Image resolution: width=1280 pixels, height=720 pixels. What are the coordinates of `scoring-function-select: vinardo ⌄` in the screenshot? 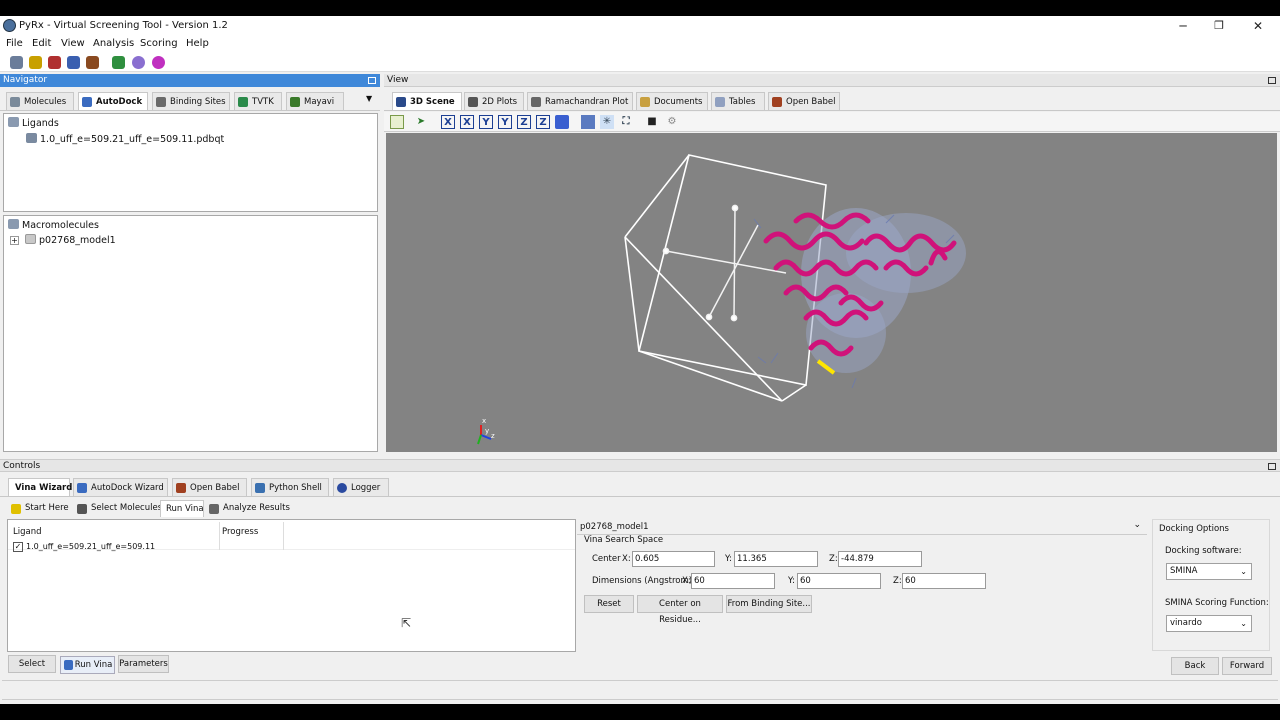 It's located at (1209, 623).